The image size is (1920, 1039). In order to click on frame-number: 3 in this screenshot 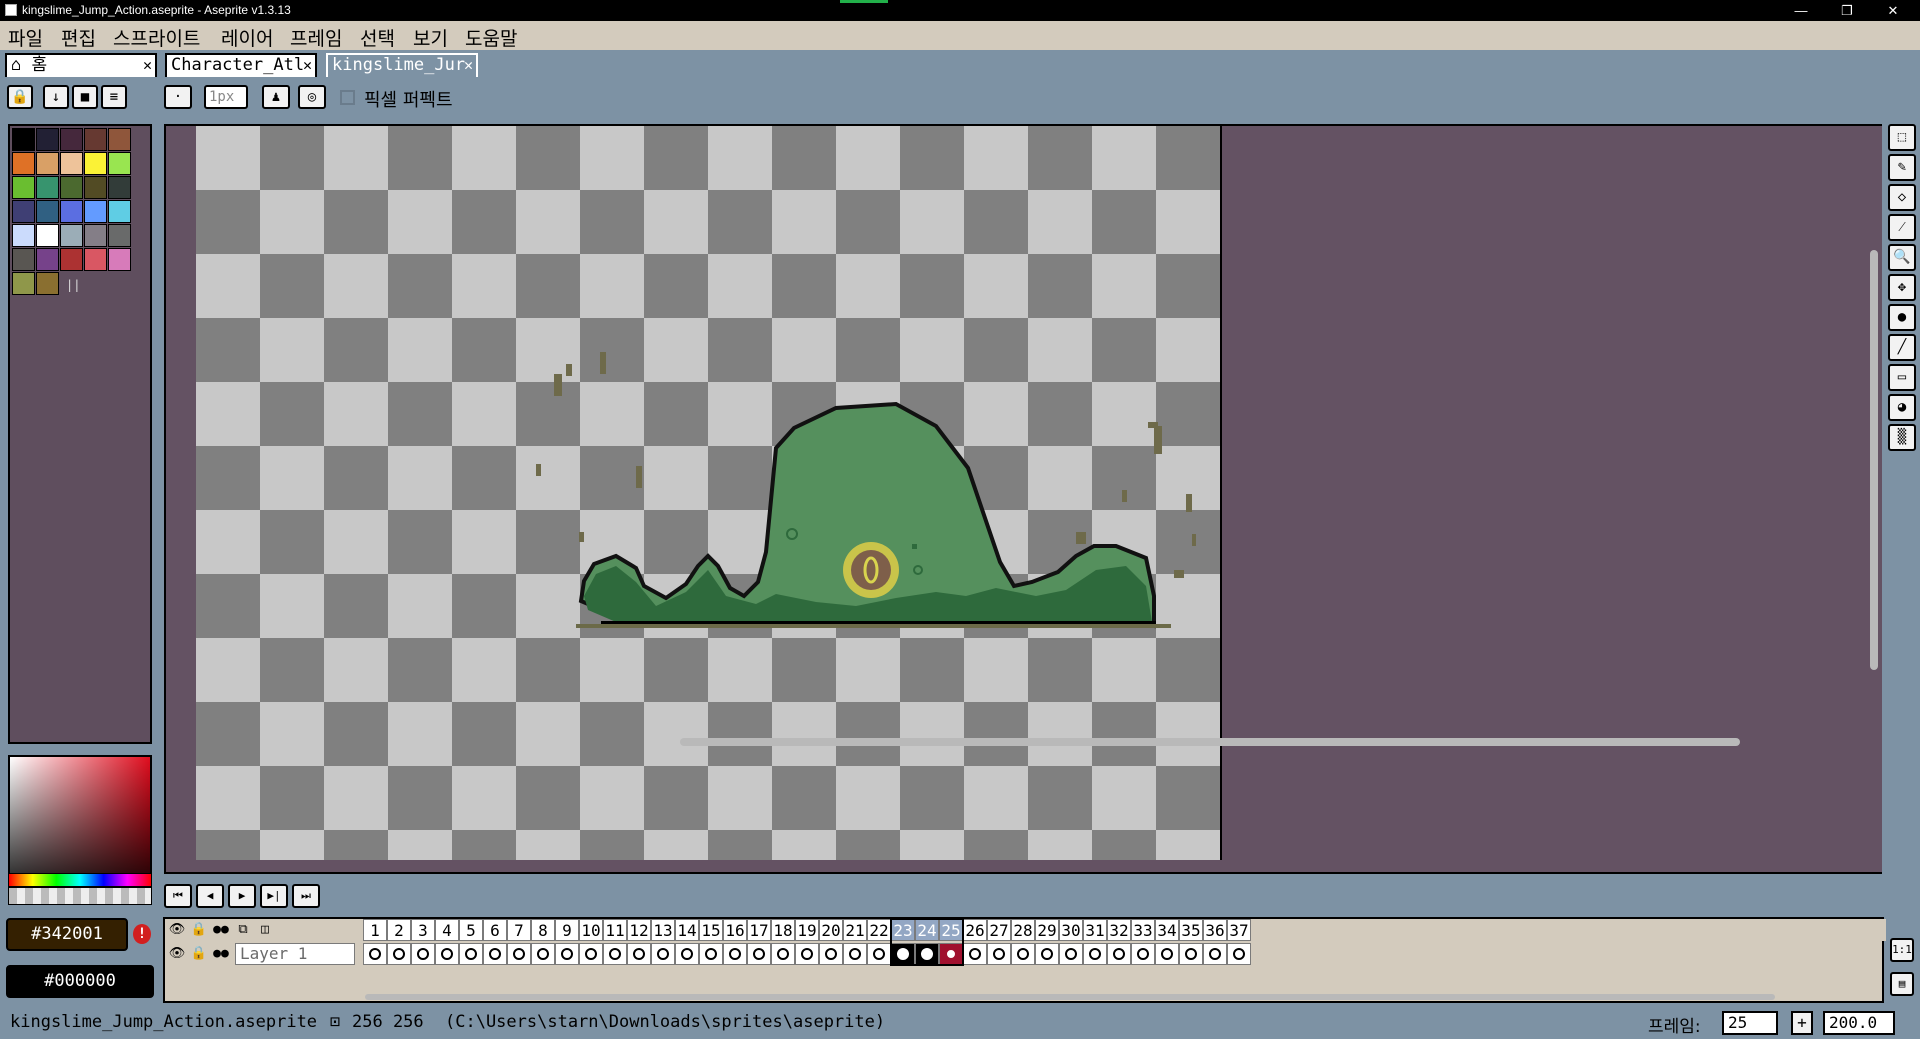, I will do `click(423, 930)`.